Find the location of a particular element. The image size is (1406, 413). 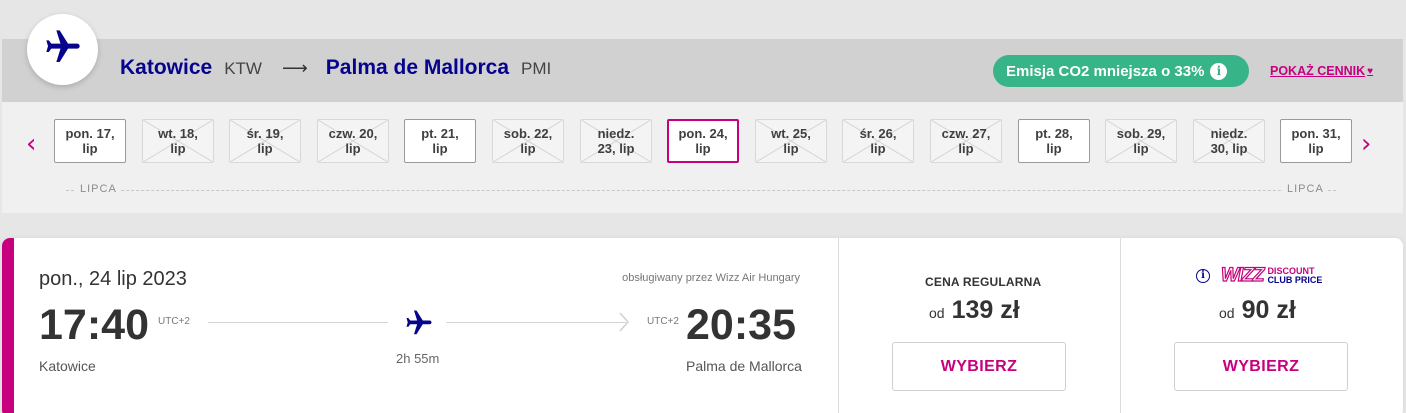

arrival-timezone: UTC+2 is located at coordinates (663, 321).